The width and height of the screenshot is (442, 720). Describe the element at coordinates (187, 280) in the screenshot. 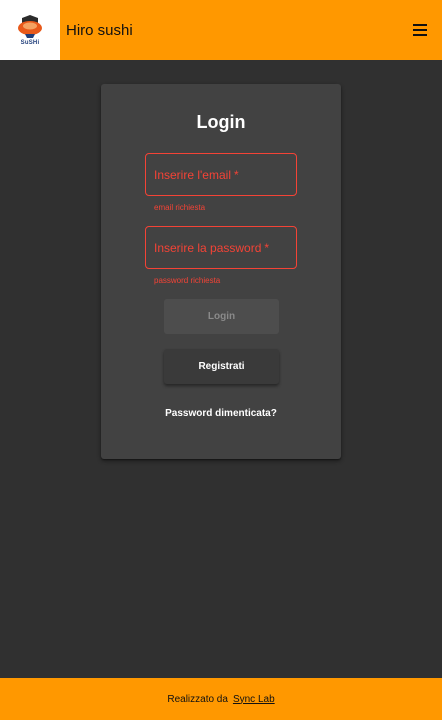

I see `password-error-message: password richiesta` at that location.